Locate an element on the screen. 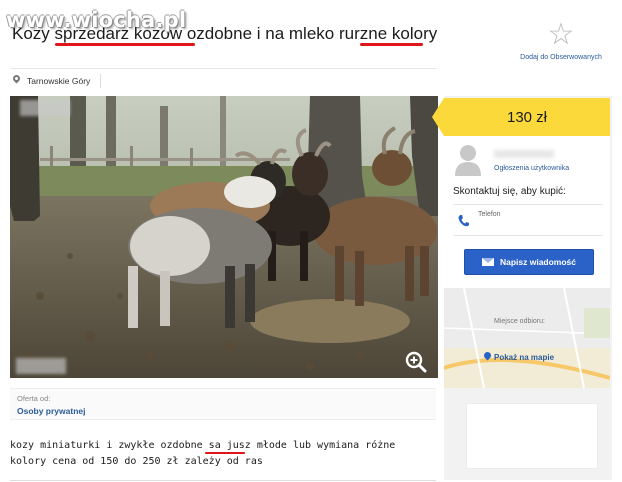  user-avatar-icon is located at coordinates (468, 160).